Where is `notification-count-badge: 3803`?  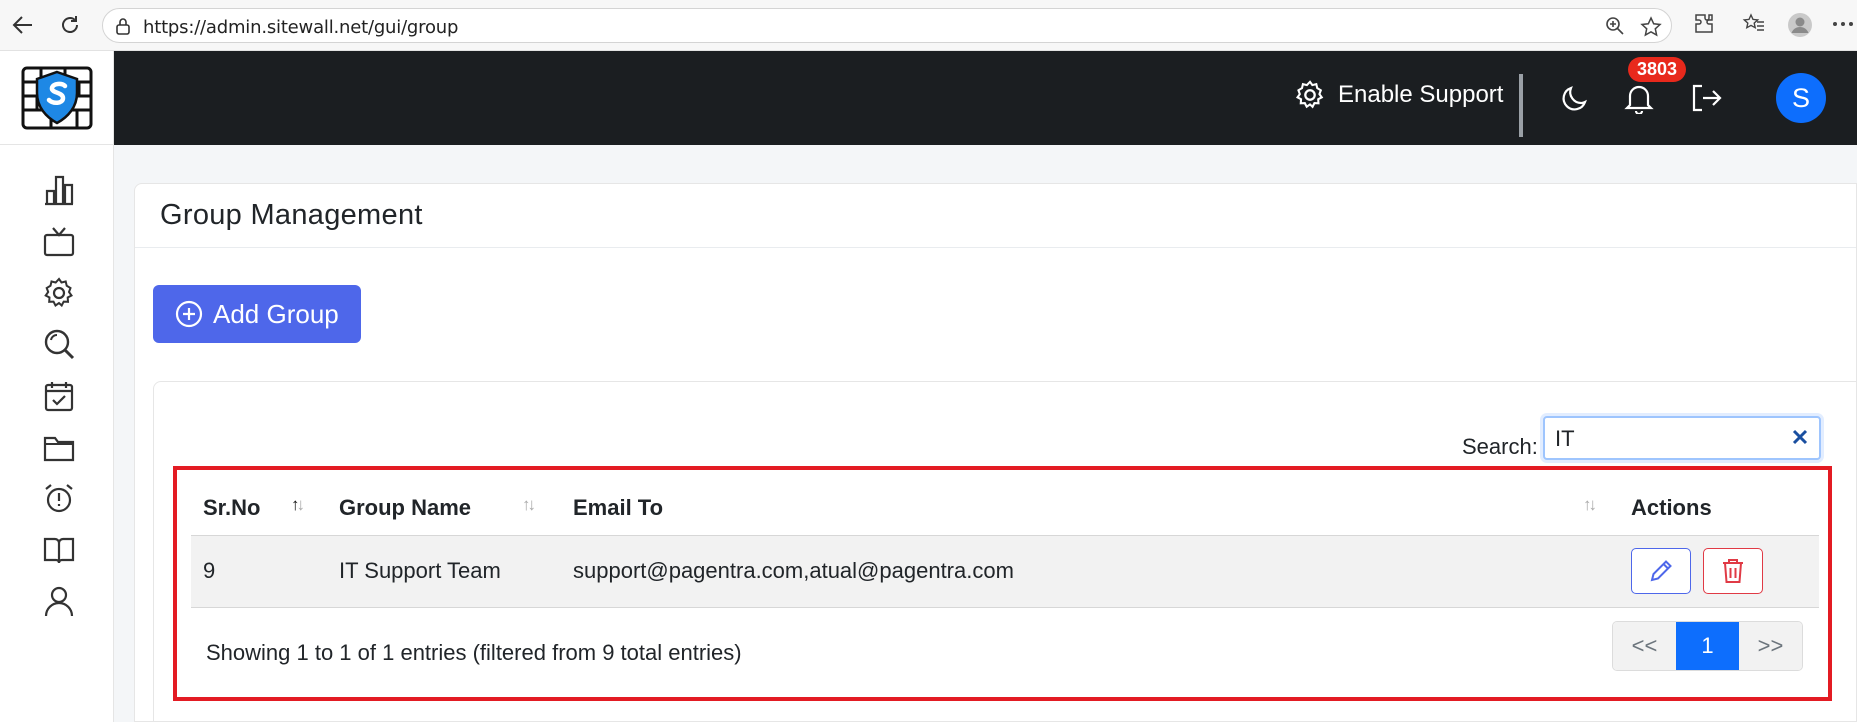
notification-count-badge: 3803 is located at coordinates (1657, 69).